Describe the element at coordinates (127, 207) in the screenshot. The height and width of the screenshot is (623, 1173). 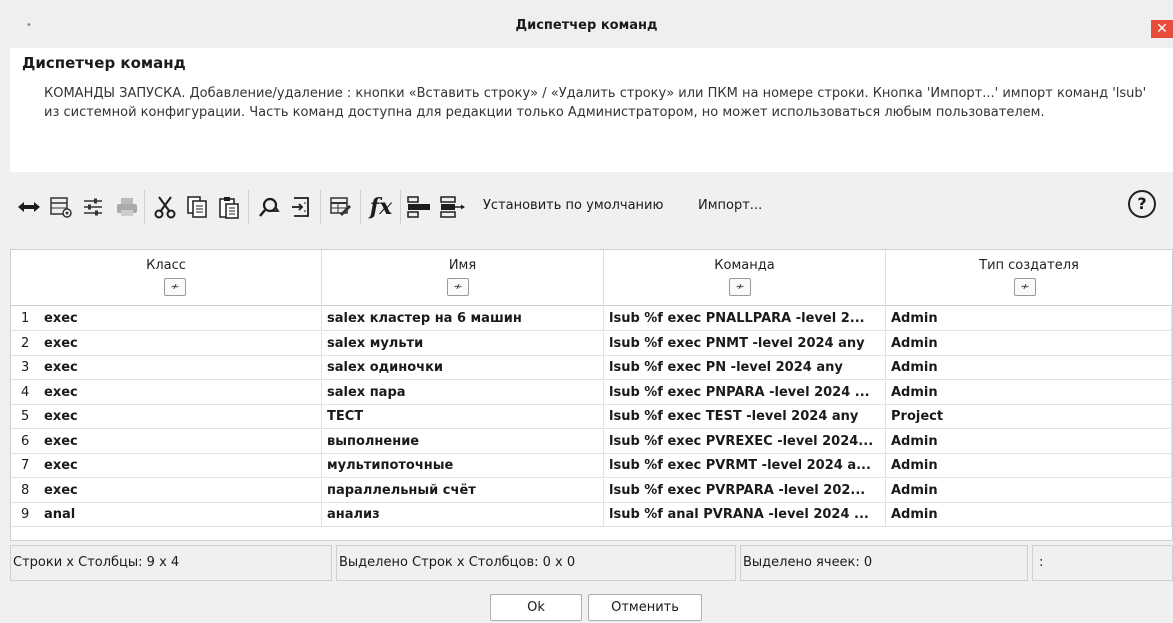
I see `print-icon` at that location.